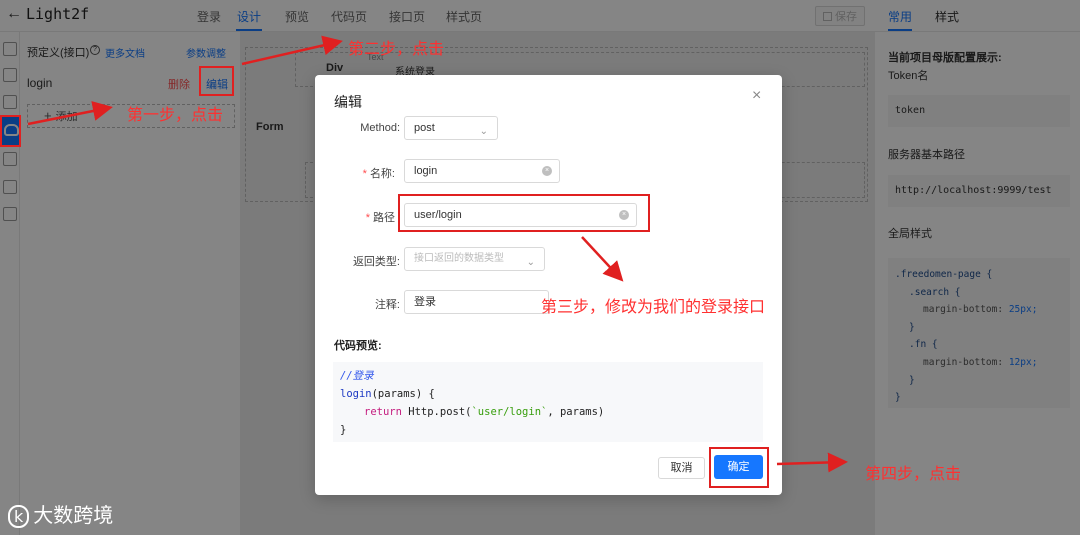 This screenshot has width=1080, height=535. I want to click on annotation-step3: 第三步，修改为我们的登录接口, so click(653, 307).